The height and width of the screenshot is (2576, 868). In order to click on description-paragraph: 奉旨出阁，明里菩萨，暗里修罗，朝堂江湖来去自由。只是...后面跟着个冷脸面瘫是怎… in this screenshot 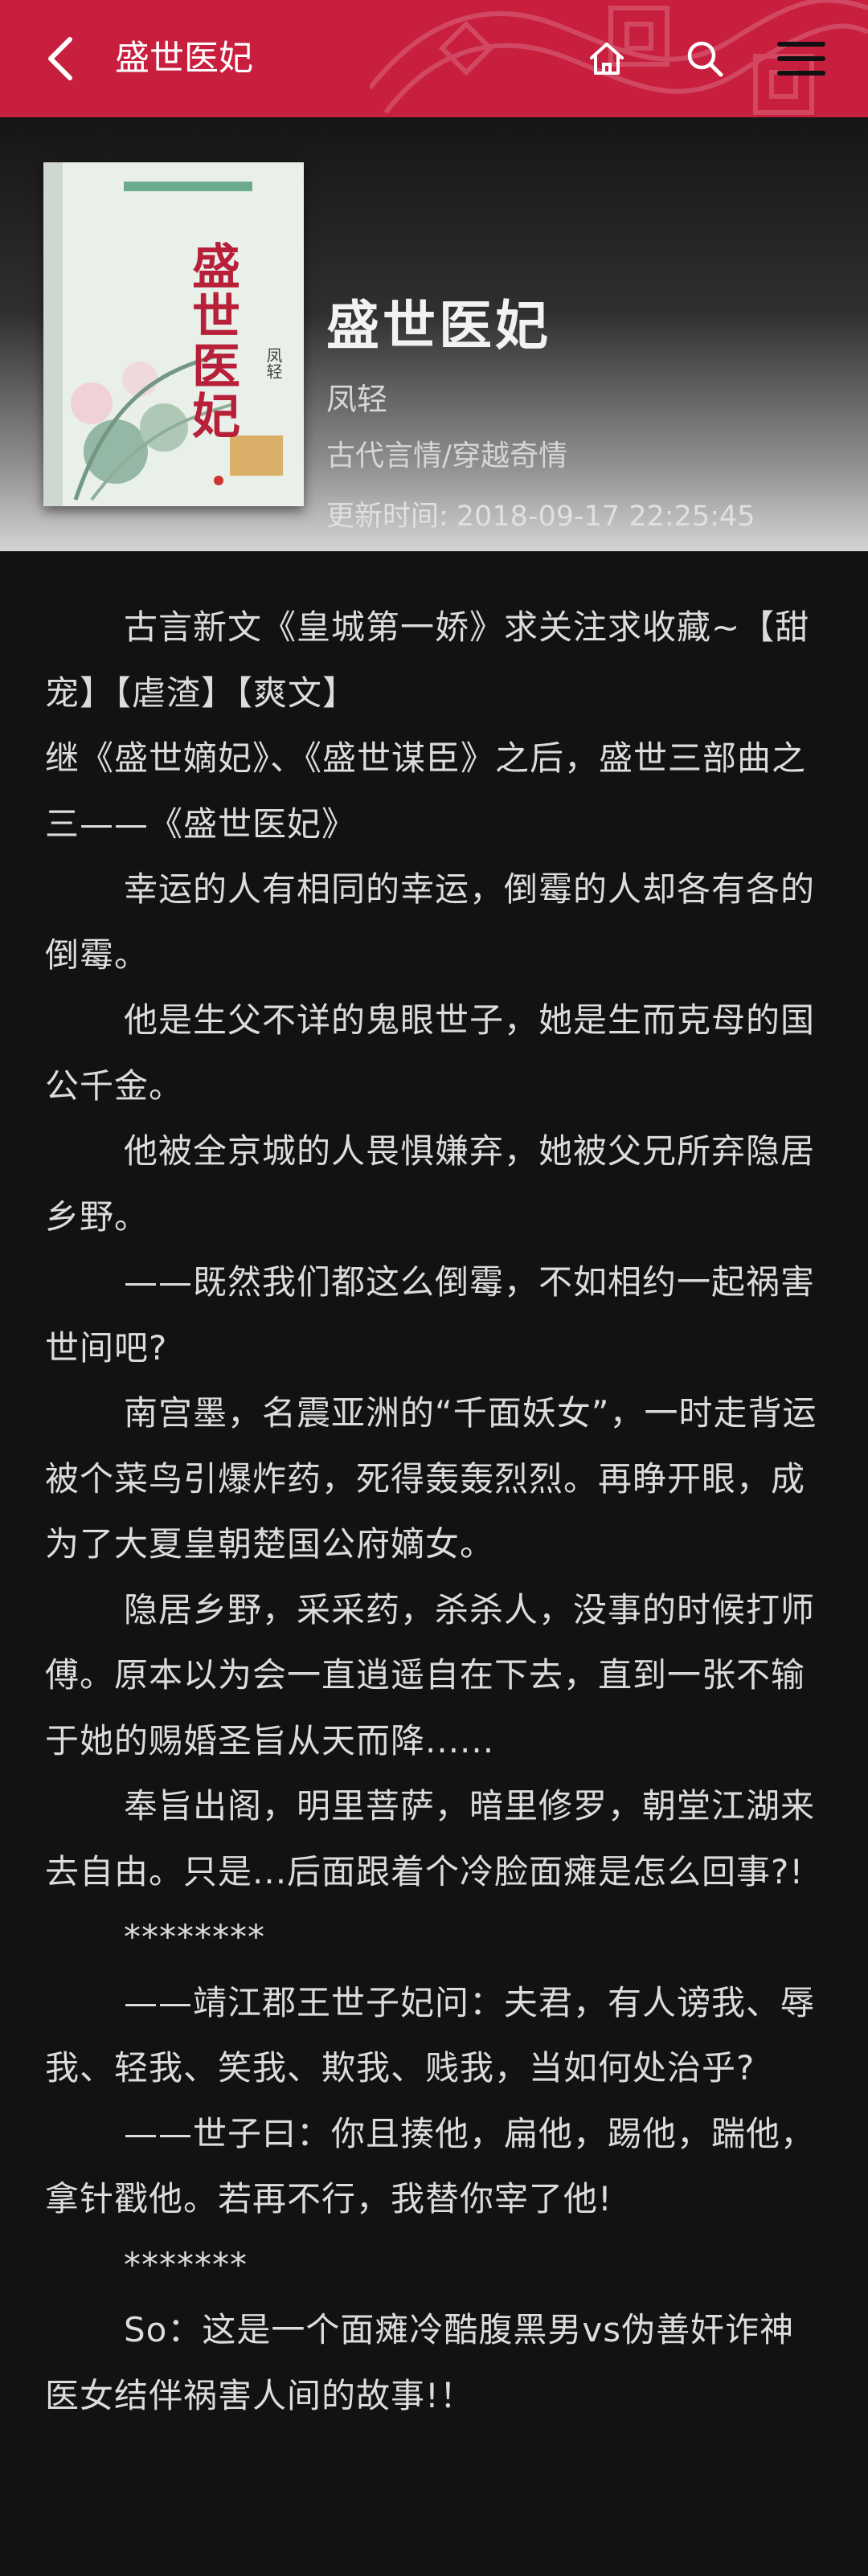, I will do `click(430, 1838)`.